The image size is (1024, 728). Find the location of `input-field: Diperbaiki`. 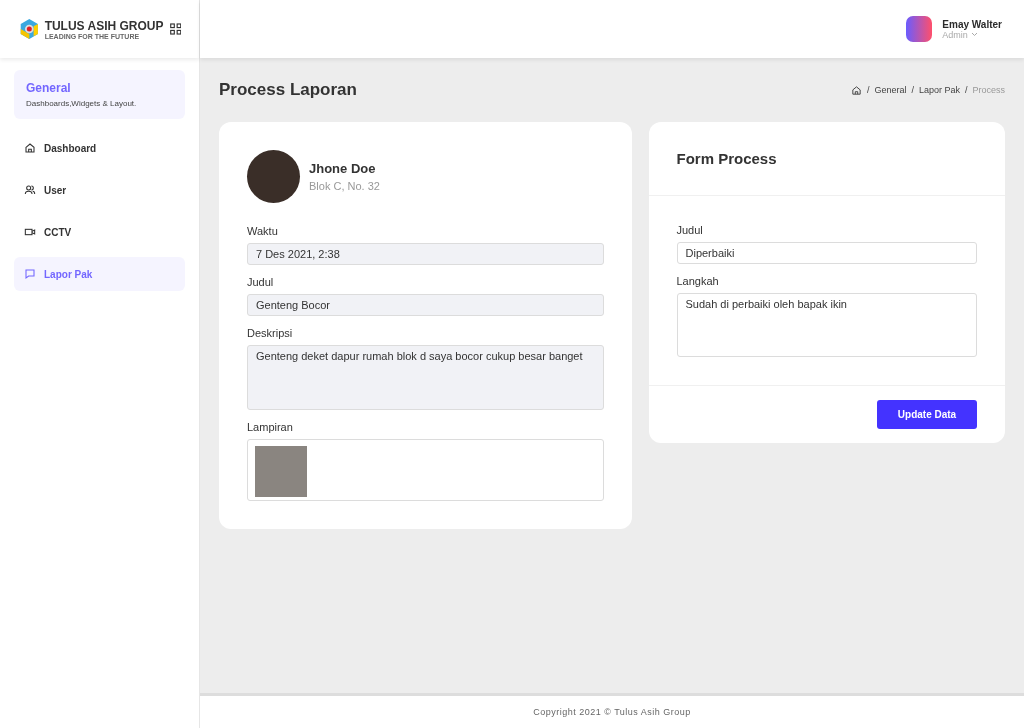

input-field: Diperbaiki is located at coordinates (826, 253).